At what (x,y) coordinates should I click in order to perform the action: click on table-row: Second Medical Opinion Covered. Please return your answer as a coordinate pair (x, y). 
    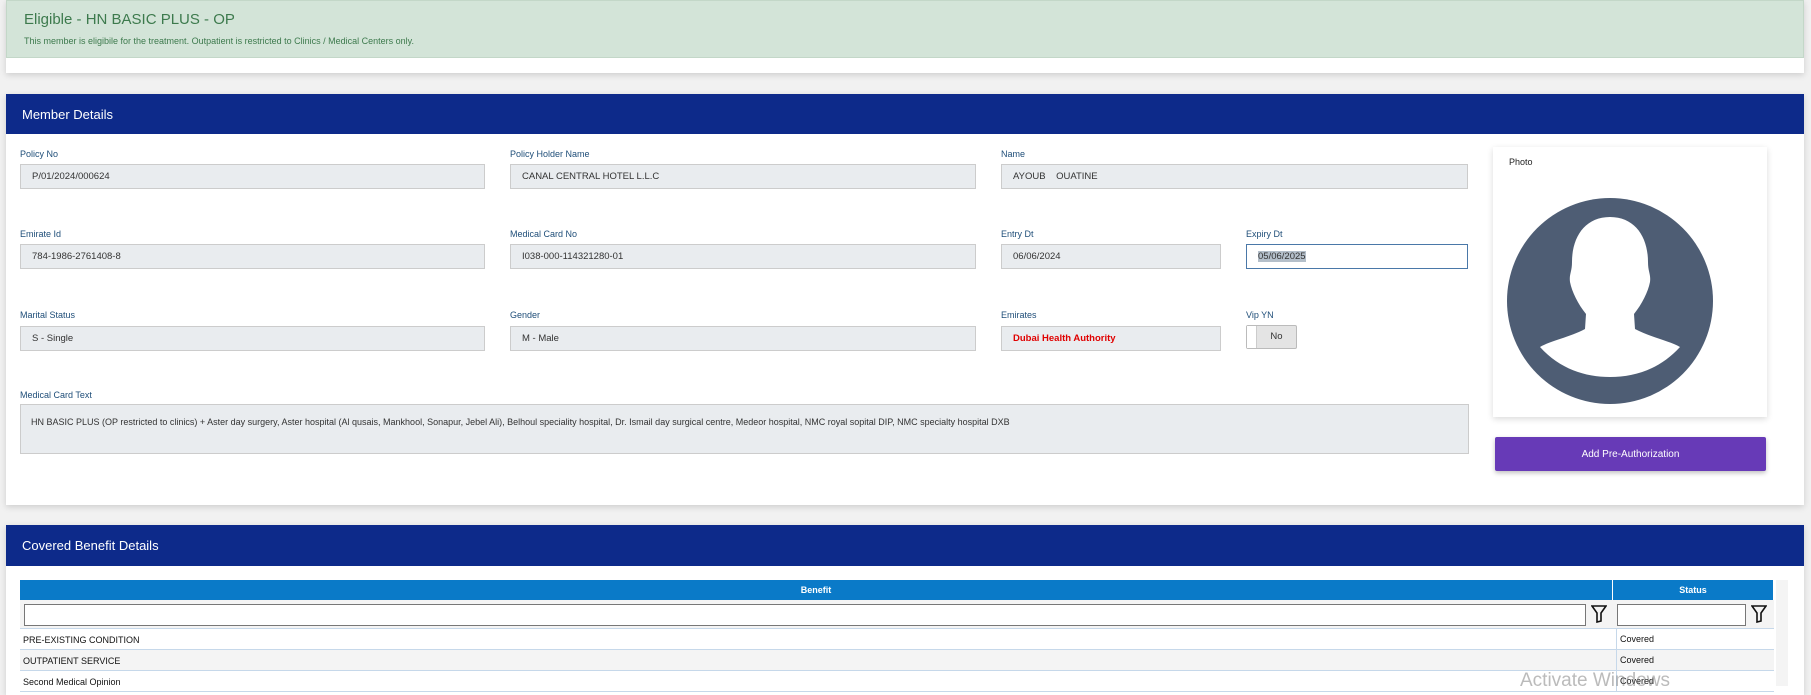
    Looking at the image, I should click on (897, 681).